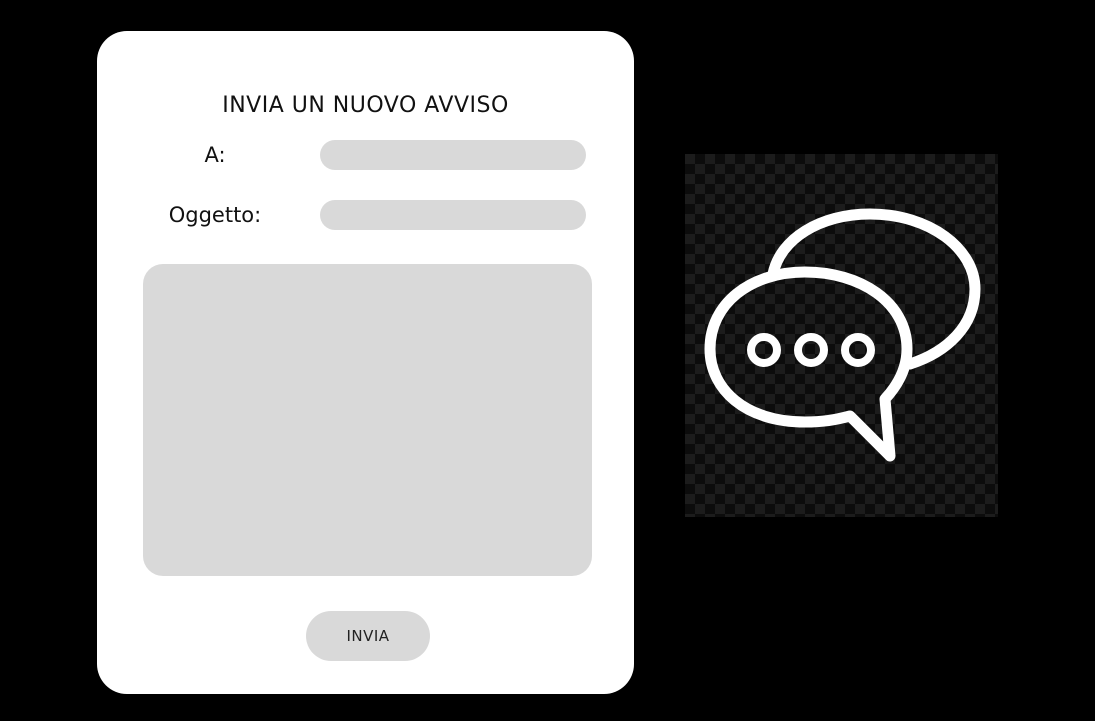  Describe the element at coordinates (841, 335) in the screenshot. I see `chat-bubbles-icon` at that location.